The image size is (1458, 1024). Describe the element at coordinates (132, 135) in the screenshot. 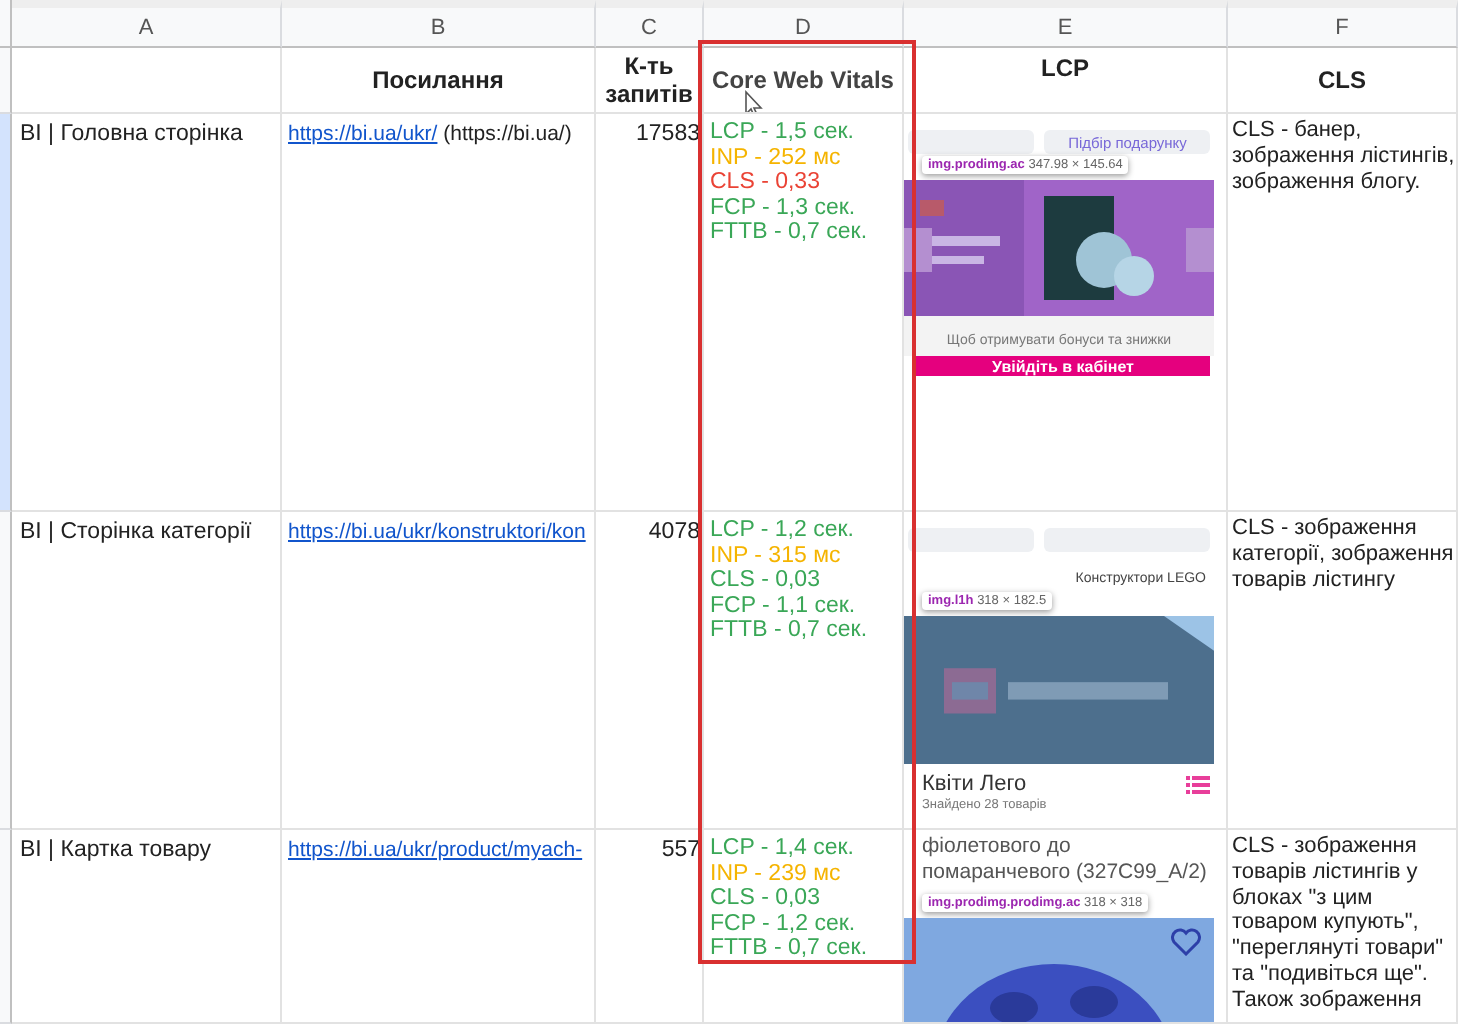

I see `page-name: BI | Головна сторінка` at that location.